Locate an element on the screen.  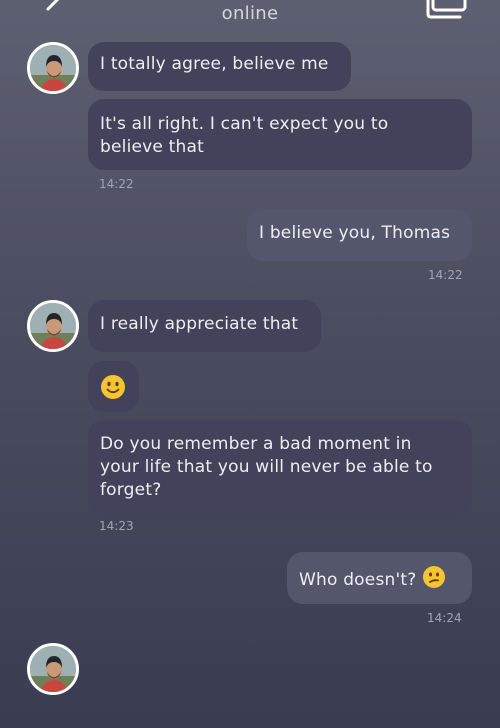
message-bubble-incoming: I really appreciate that is located at coordinates (204, 326).